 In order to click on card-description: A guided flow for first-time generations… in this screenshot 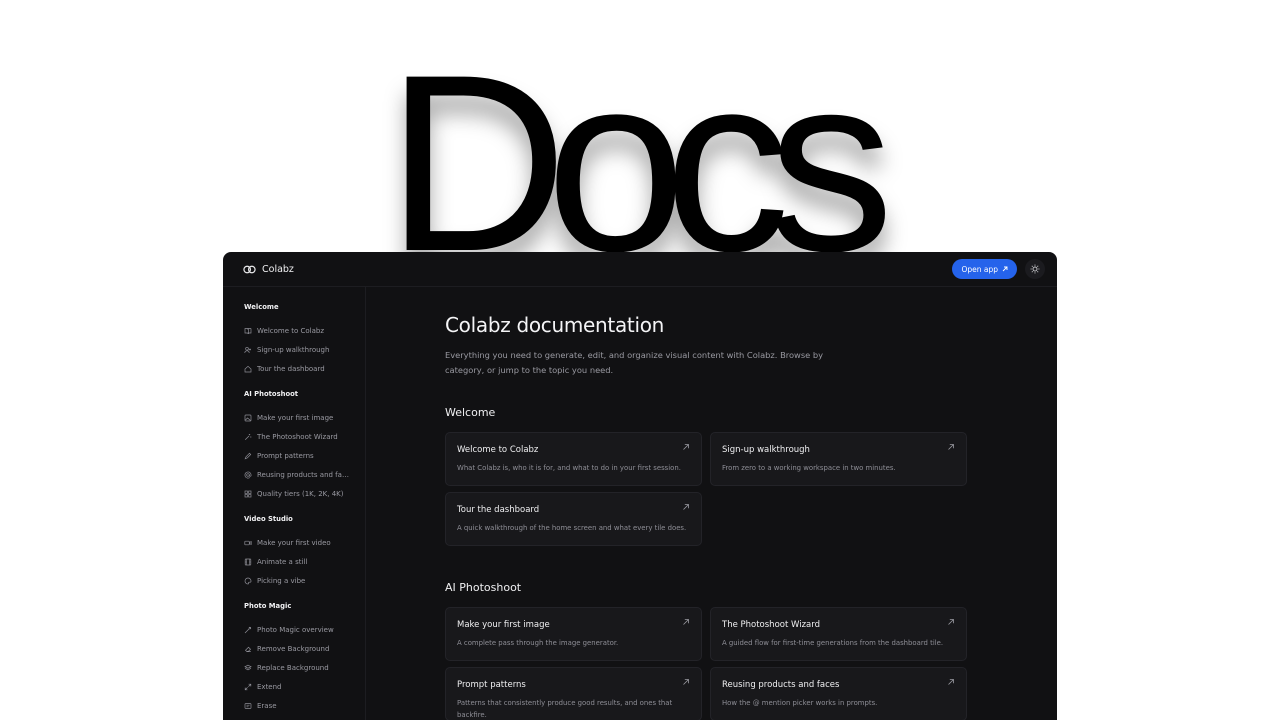, I will do `click(833, 643)`.